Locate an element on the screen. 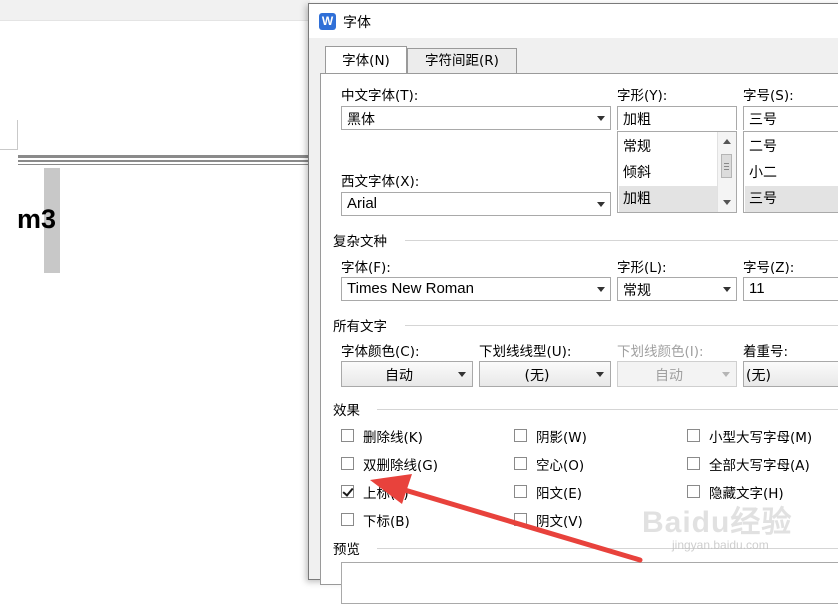 This screenshot has height=604, width=838. complex-font-select: Times New Roman is located at coordinates (476, 289).